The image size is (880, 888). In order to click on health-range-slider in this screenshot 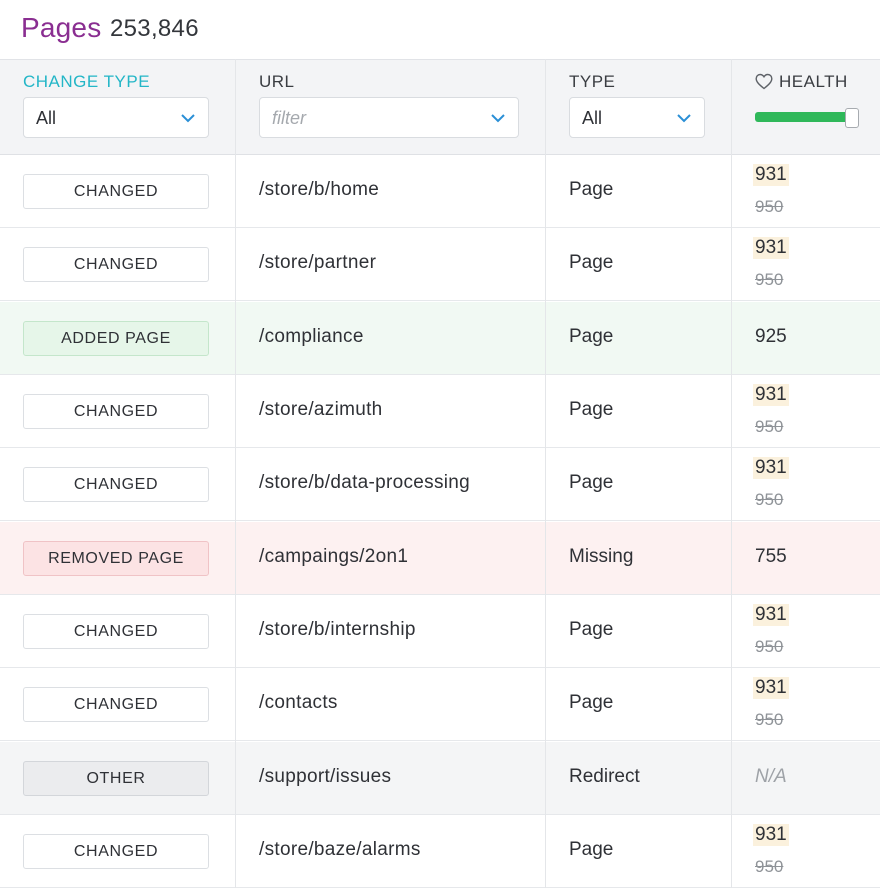, I will do `click(807, 118)`.